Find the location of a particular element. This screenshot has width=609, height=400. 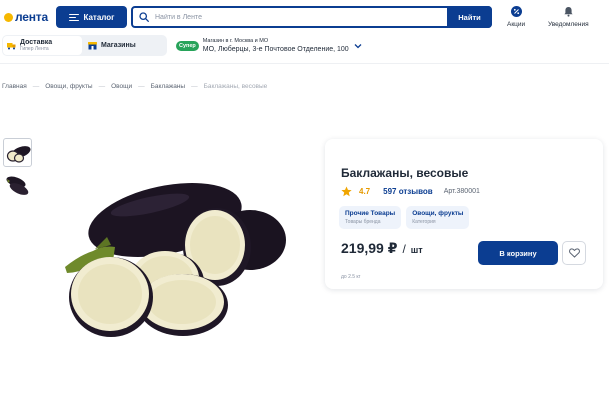

chip-subtitle: Категория is located at coordinates (424, 222).